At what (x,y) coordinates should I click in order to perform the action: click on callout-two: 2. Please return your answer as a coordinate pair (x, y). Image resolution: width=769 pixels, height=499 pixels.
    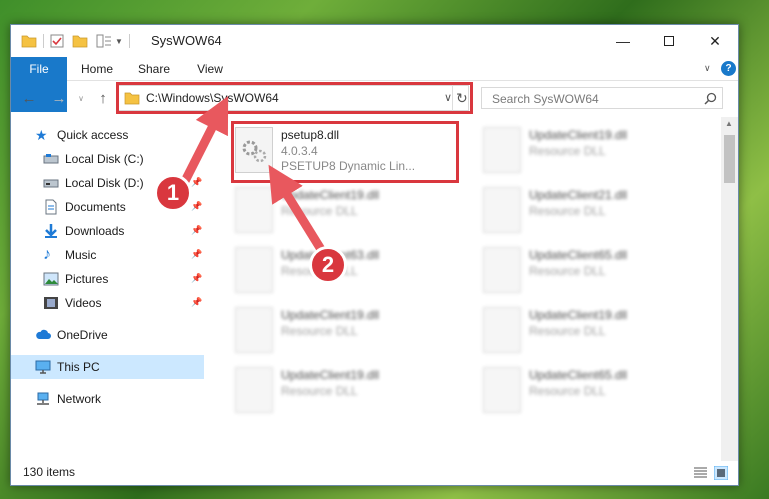
    Looking at the image, I should click on (328, 265).